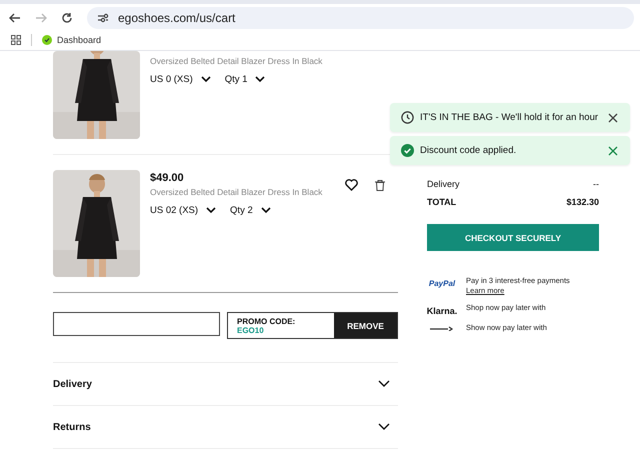  What do you see at coordinates (225, 384) in the screenshot?
I see `accordion-row: Delivery` at bounding box center [225, 384].